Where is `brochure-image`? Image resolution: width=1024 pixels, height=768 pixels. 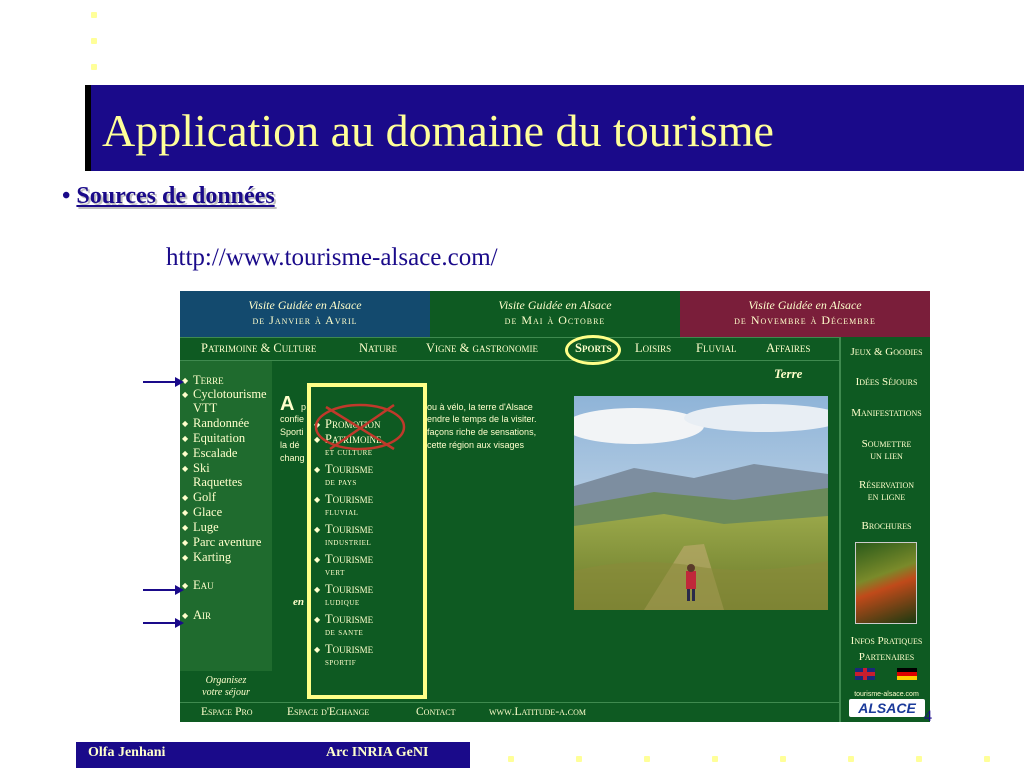 brochure-image is located at coordinates (886, 583).